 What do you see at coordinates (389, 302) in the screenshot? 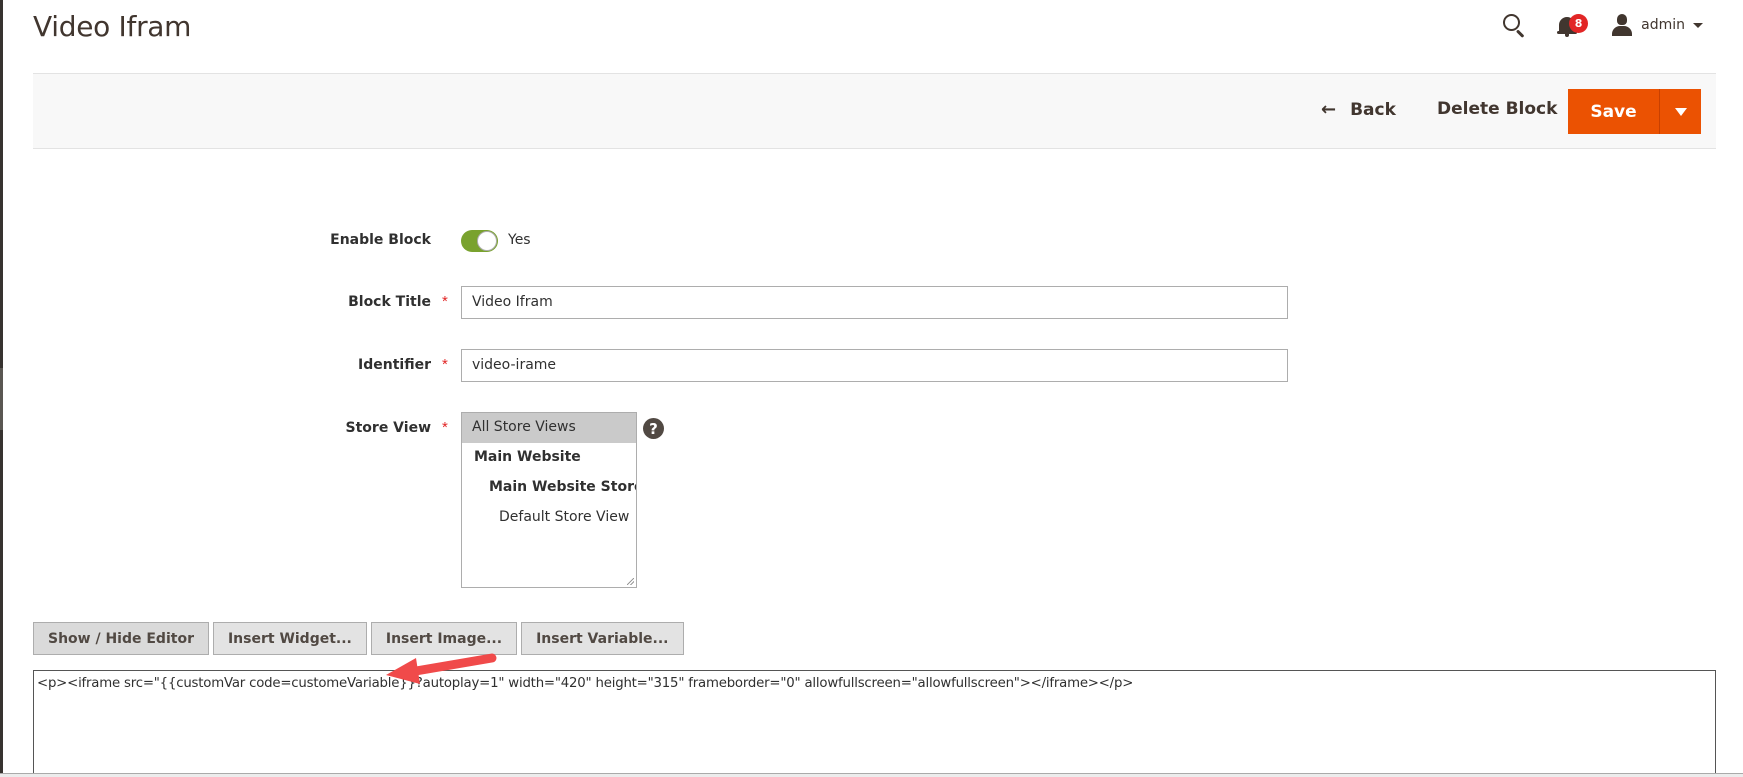
I see `block-title-label: Block Title` at bounding box center [389, 302].